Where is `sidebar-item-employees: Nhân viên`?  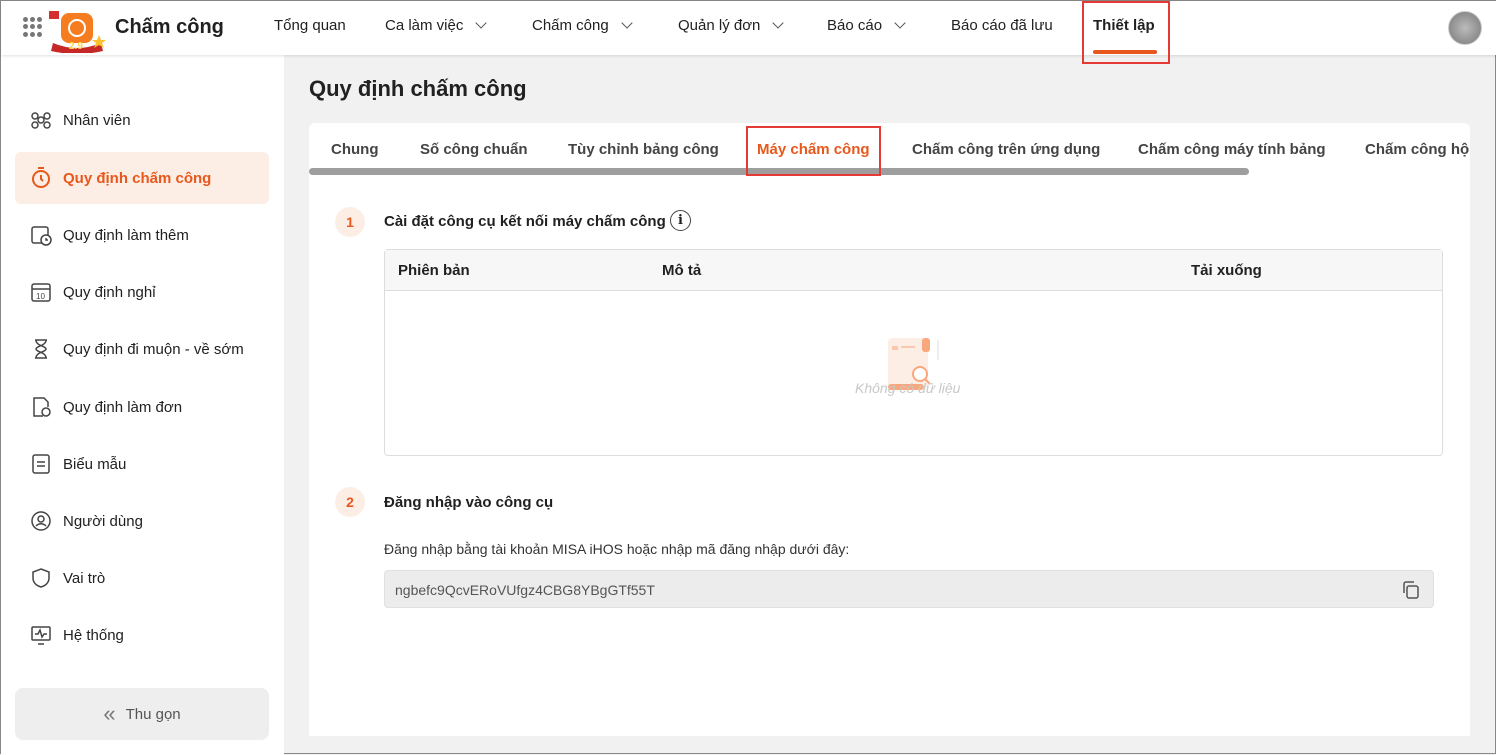
sidebar-item-employees: Nhân viên is located at coordinates (142, 120).